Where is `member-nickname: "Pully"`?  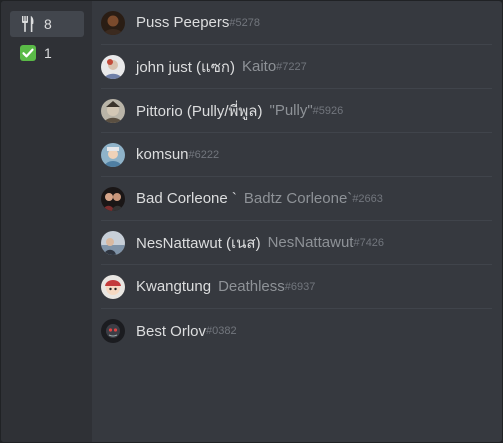 member-nickname: "Pully" is located at coordinates (291, 110).